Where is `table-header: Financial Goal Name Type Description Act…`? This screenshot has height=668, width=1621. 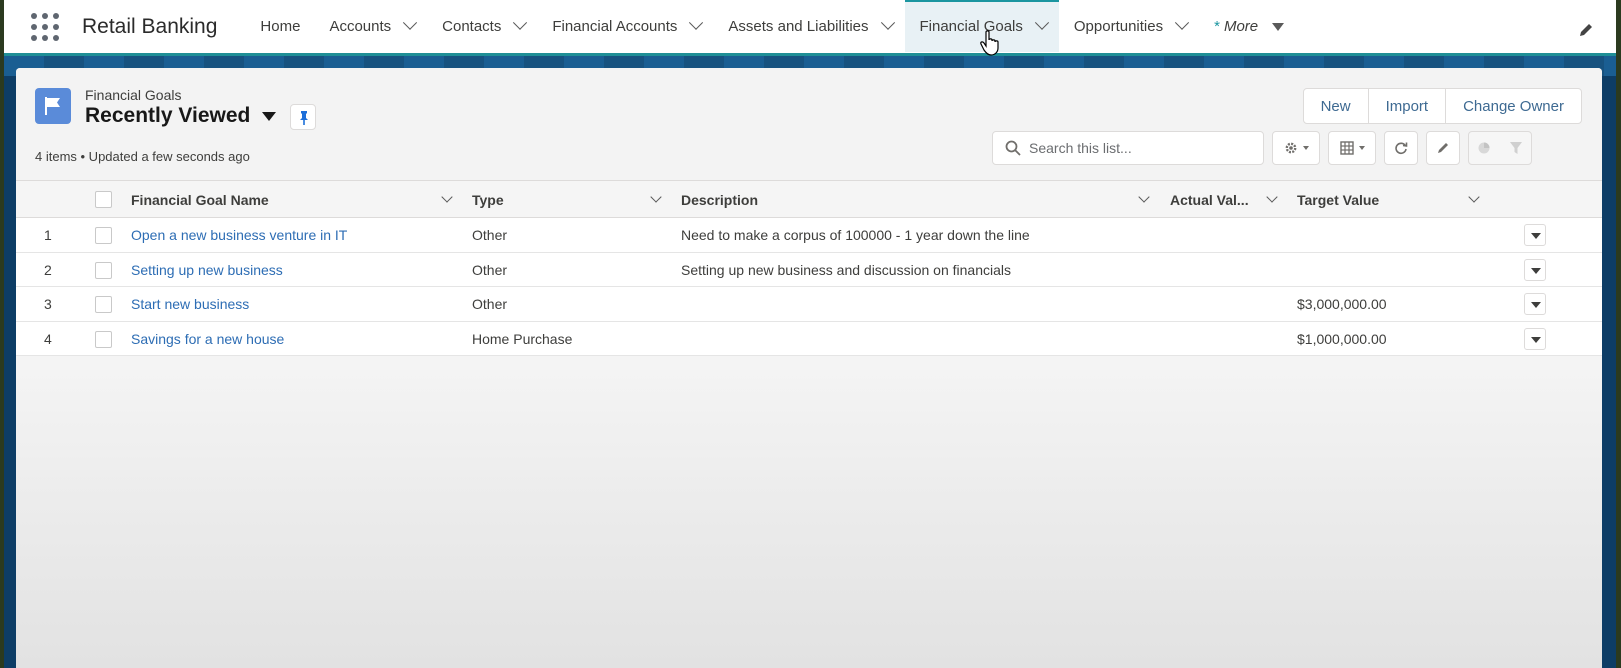 table-header: Financial Goal Name Type Description Act… is located at coordinates (809, 199).